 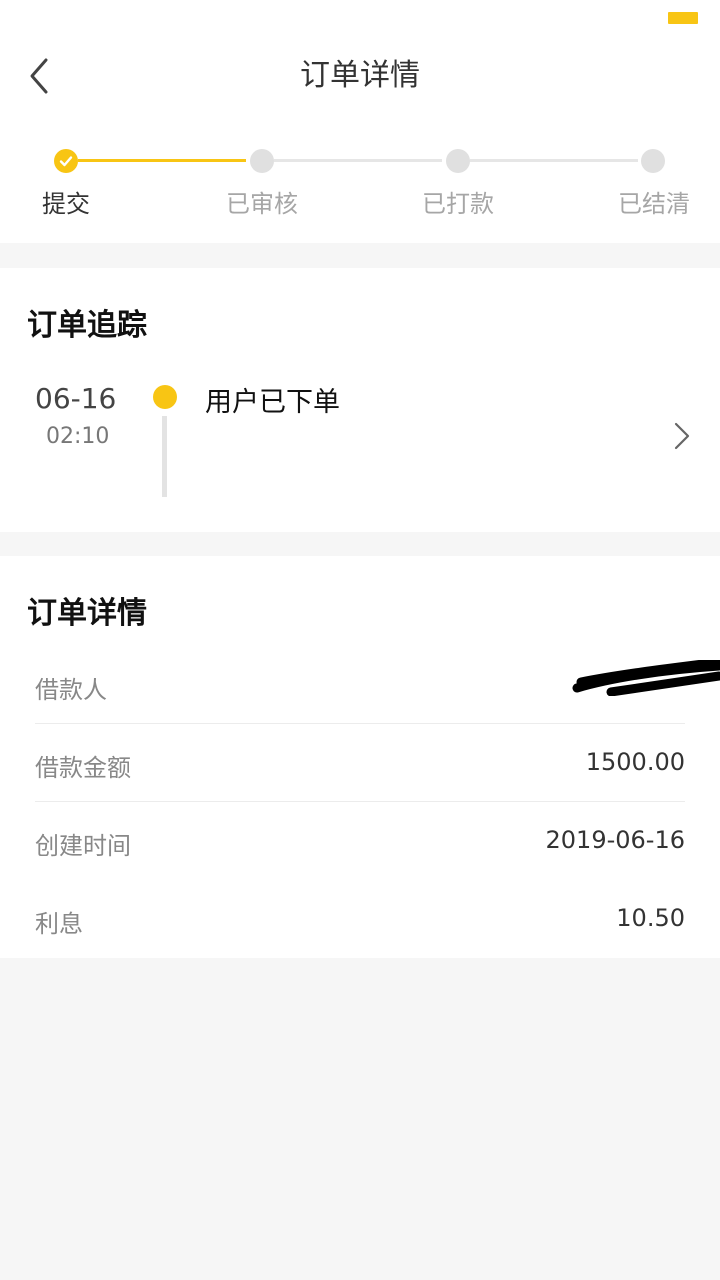 I want to click on order-progress: 提交 已审核 已打款 已结清, so click(x=360, y=177).